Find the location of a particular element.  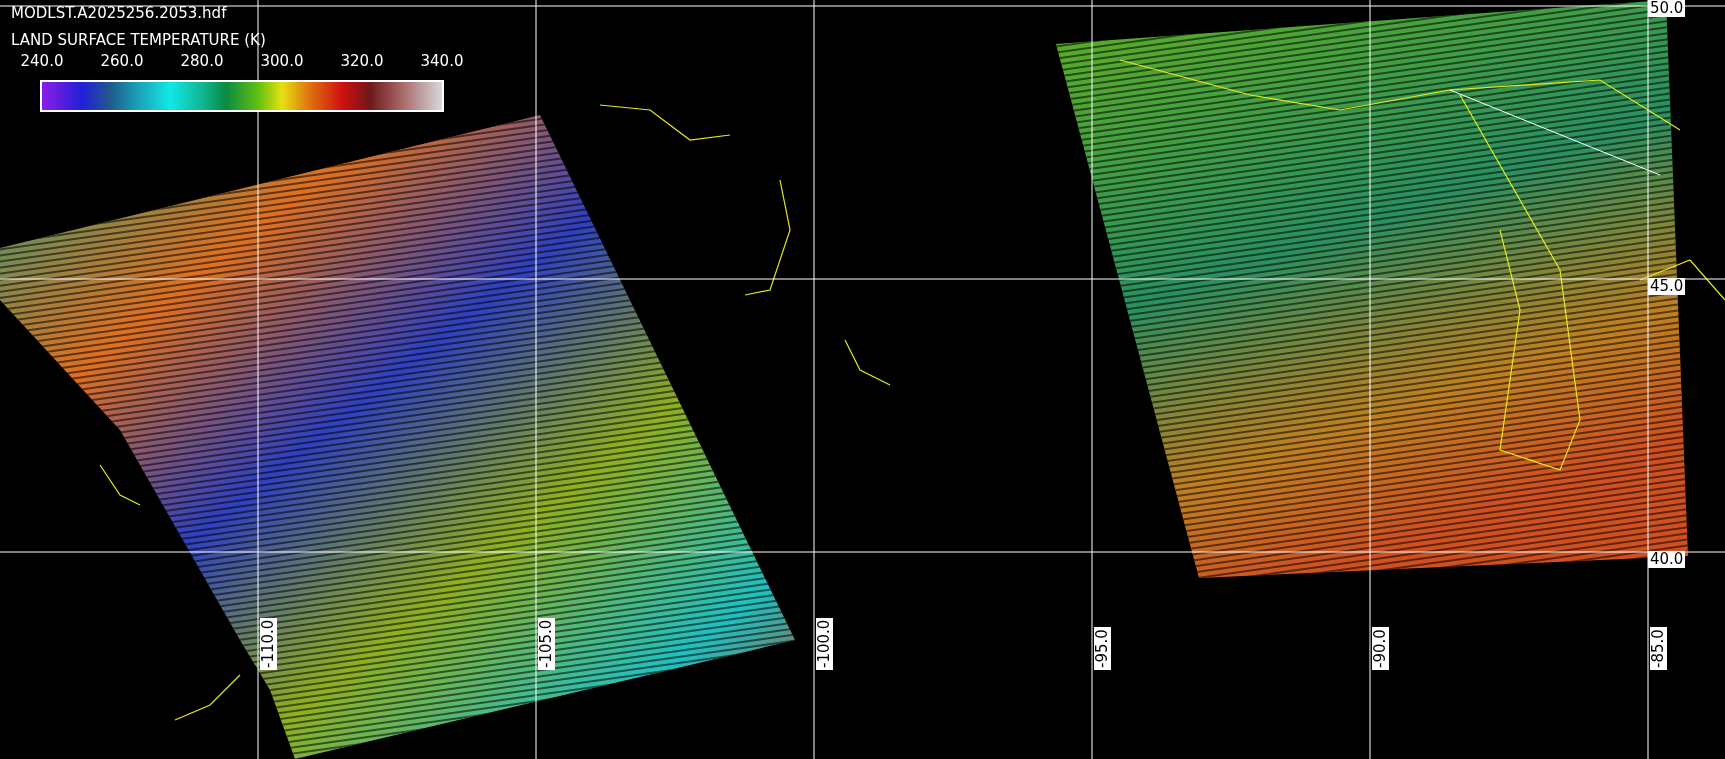

file-name: MODLST.A2025256.2053.hdf is located at coordinates (119, 13).